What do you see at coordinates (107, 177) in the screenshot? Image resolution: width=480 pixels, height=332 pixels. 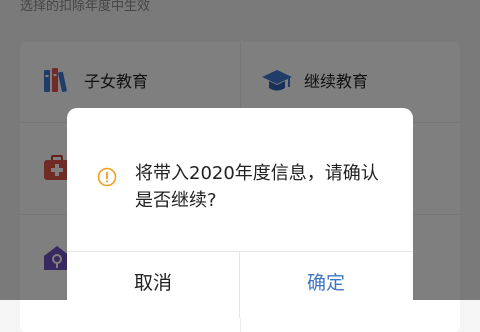 I see `warning-info-icon` at bounding box center [107, 177].